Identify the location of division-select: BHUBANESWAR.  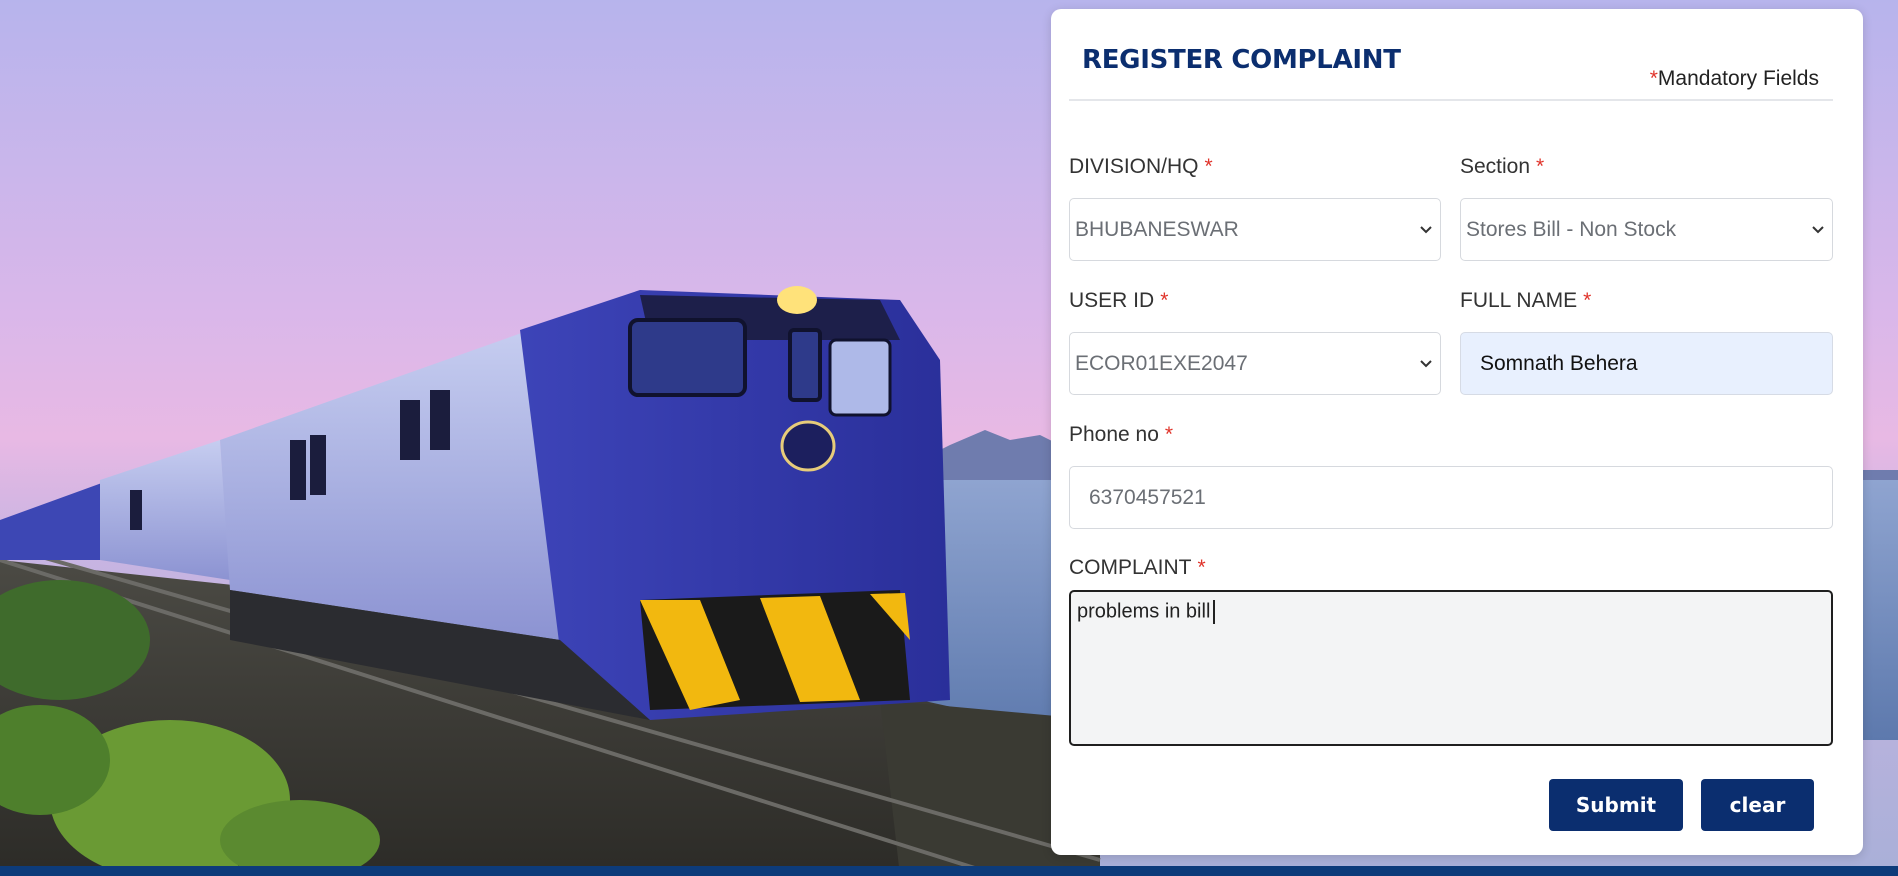
(1255, 229).